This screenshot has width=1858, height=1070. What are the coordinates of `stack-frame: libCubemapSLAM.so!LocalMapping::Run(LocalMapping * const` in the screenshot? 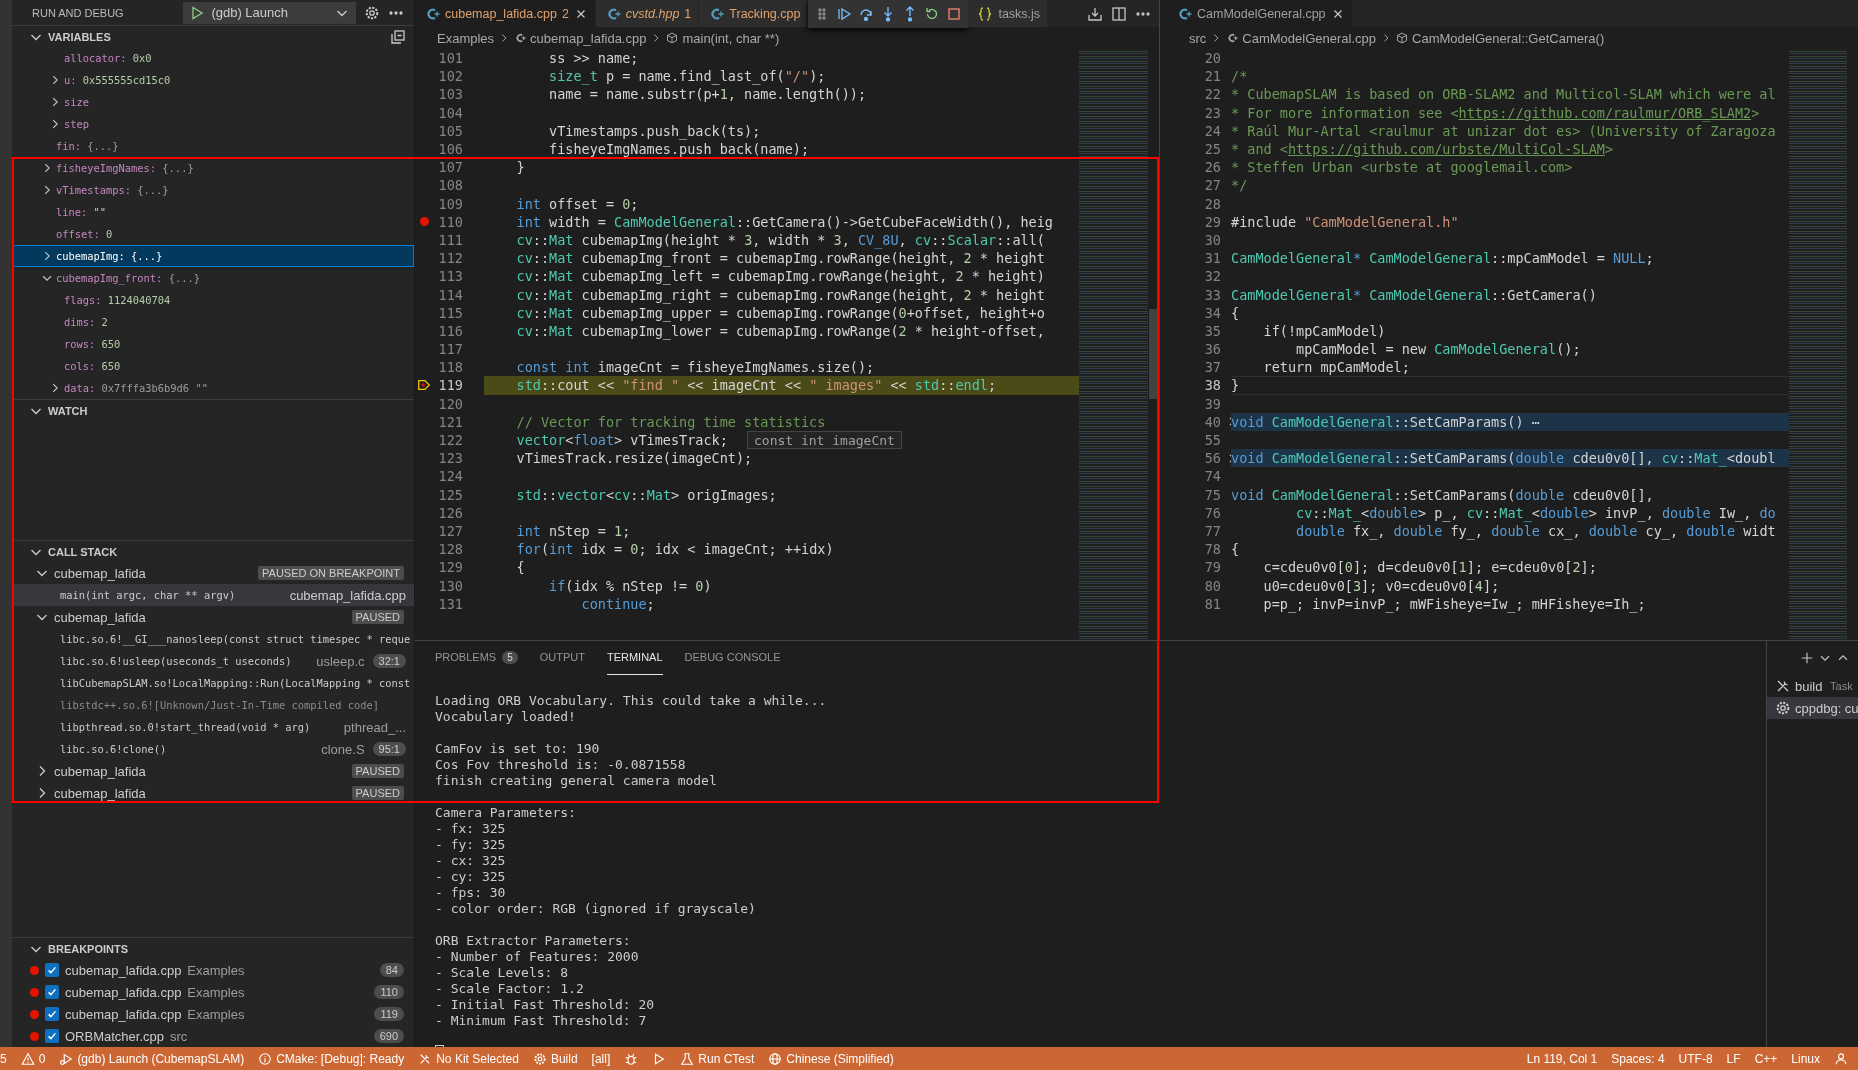 It's located at (213, 683).